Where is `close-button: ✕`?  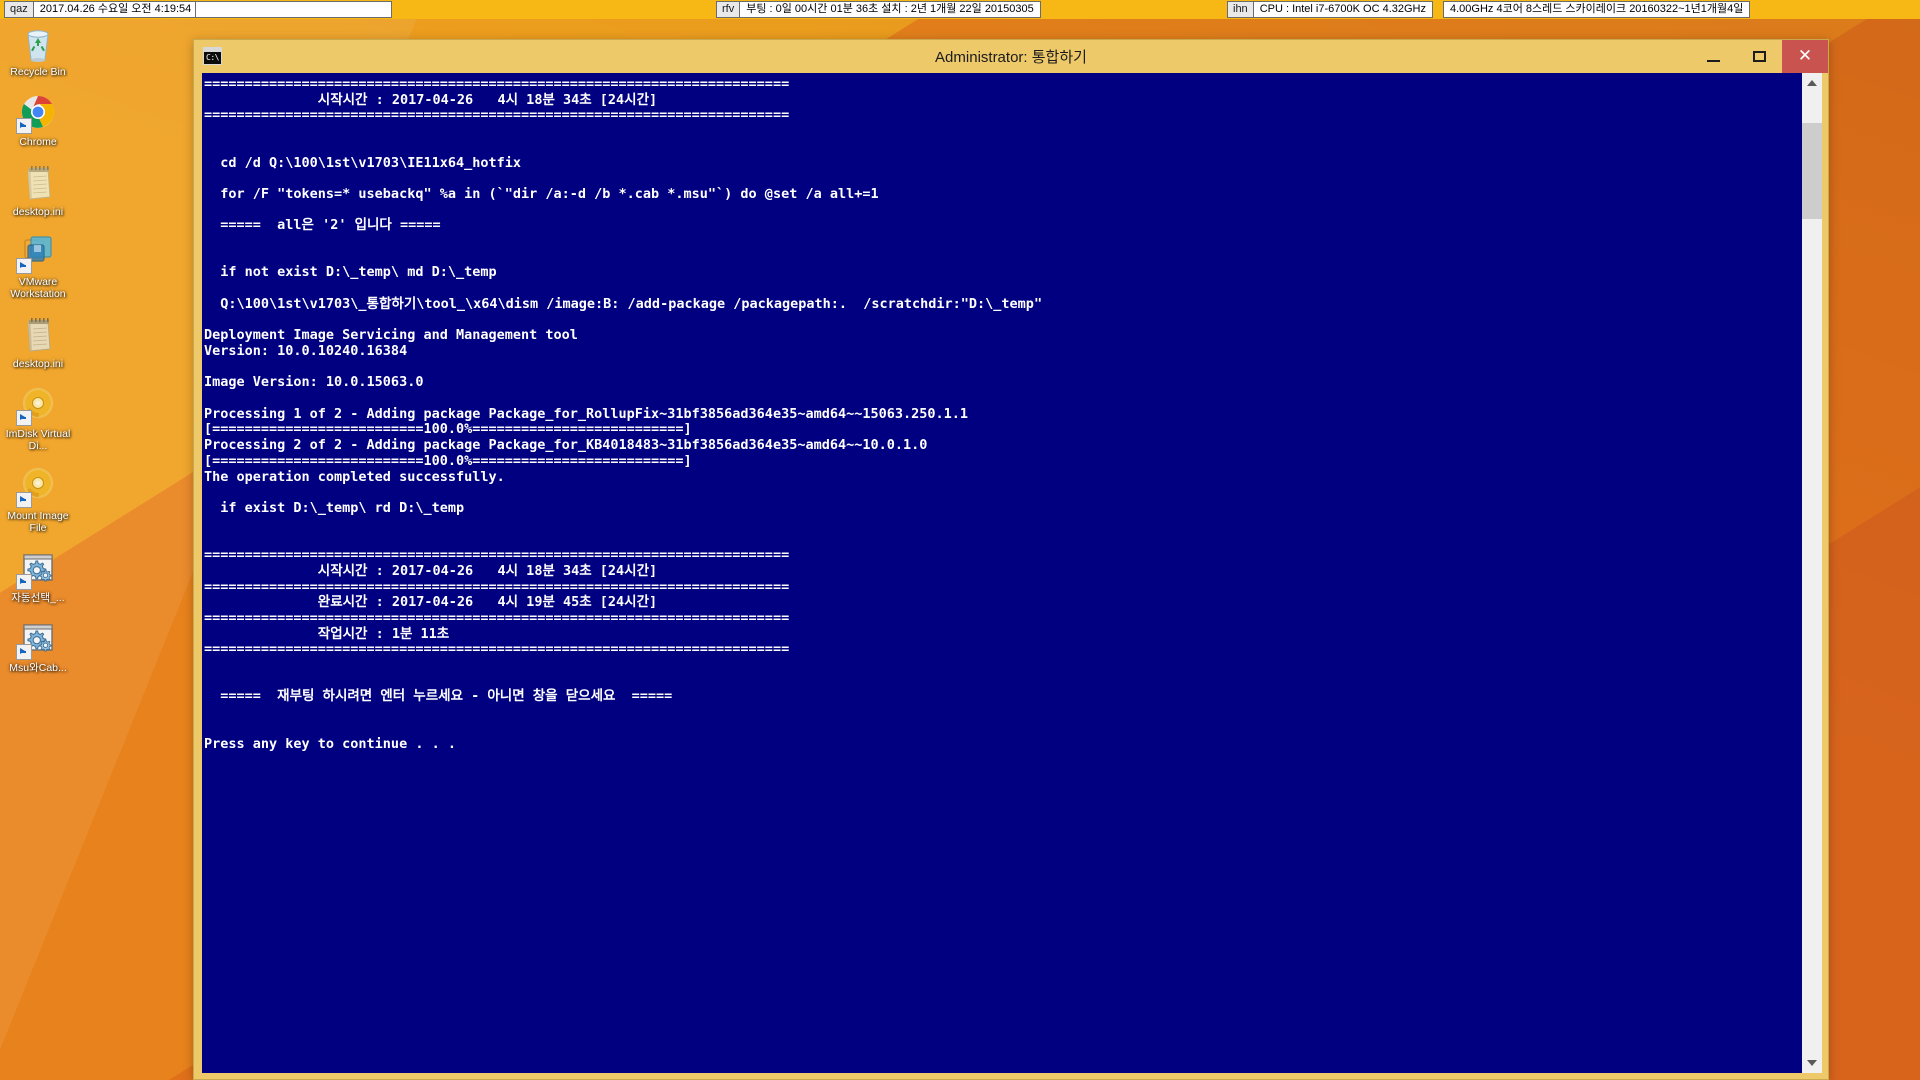
close-button: ✕ is located at coordinates (1805, 56).